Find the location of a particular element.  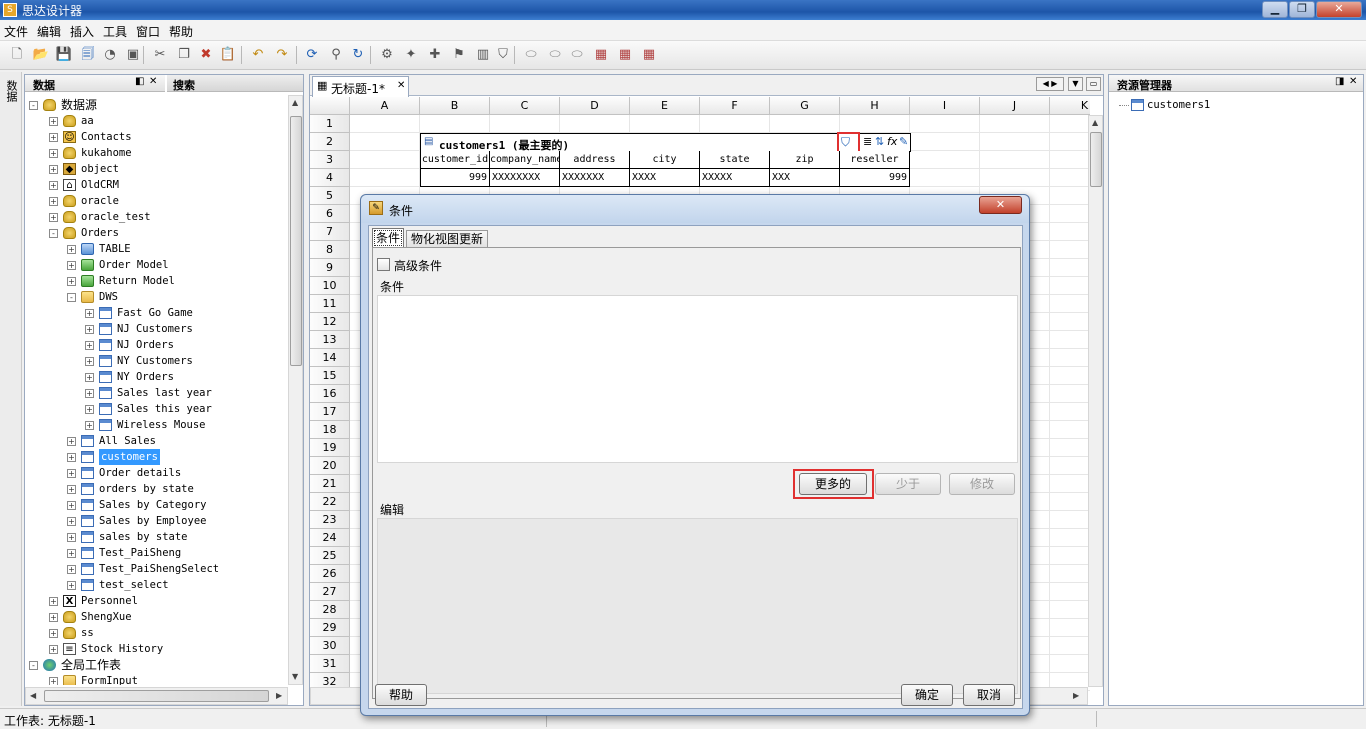

preview-icon: ◔ is located at coordinates (110, 55).